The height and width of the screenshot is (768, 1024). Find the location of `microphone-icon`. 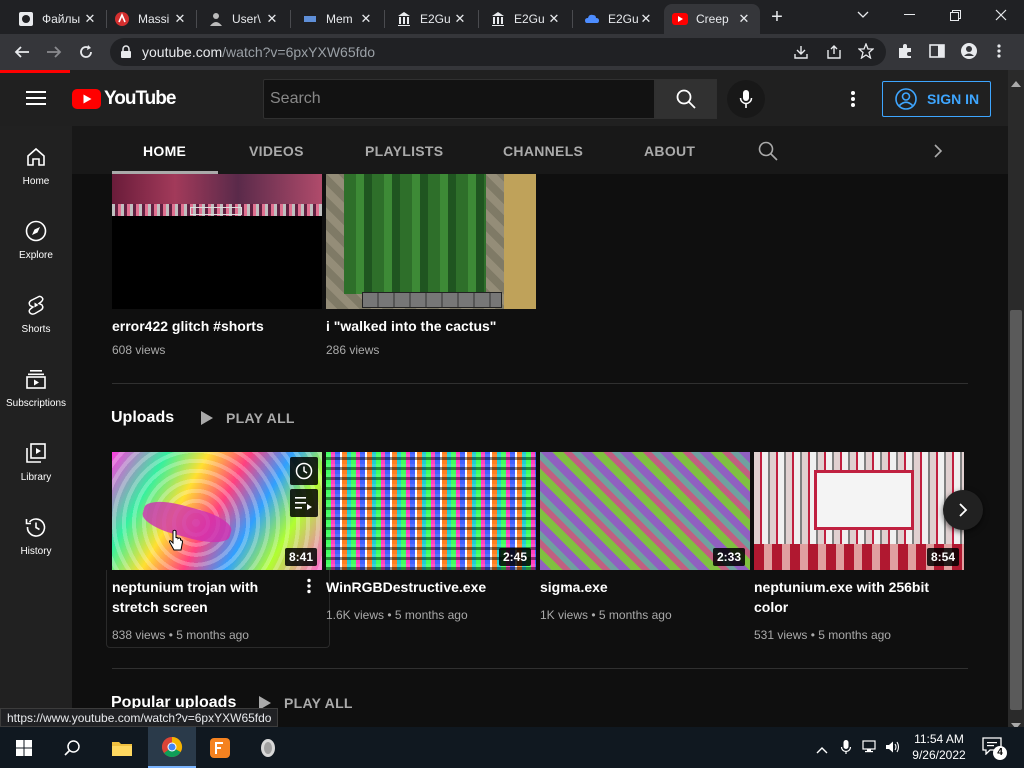

microphone-icon is located at coordinates (746, 99).